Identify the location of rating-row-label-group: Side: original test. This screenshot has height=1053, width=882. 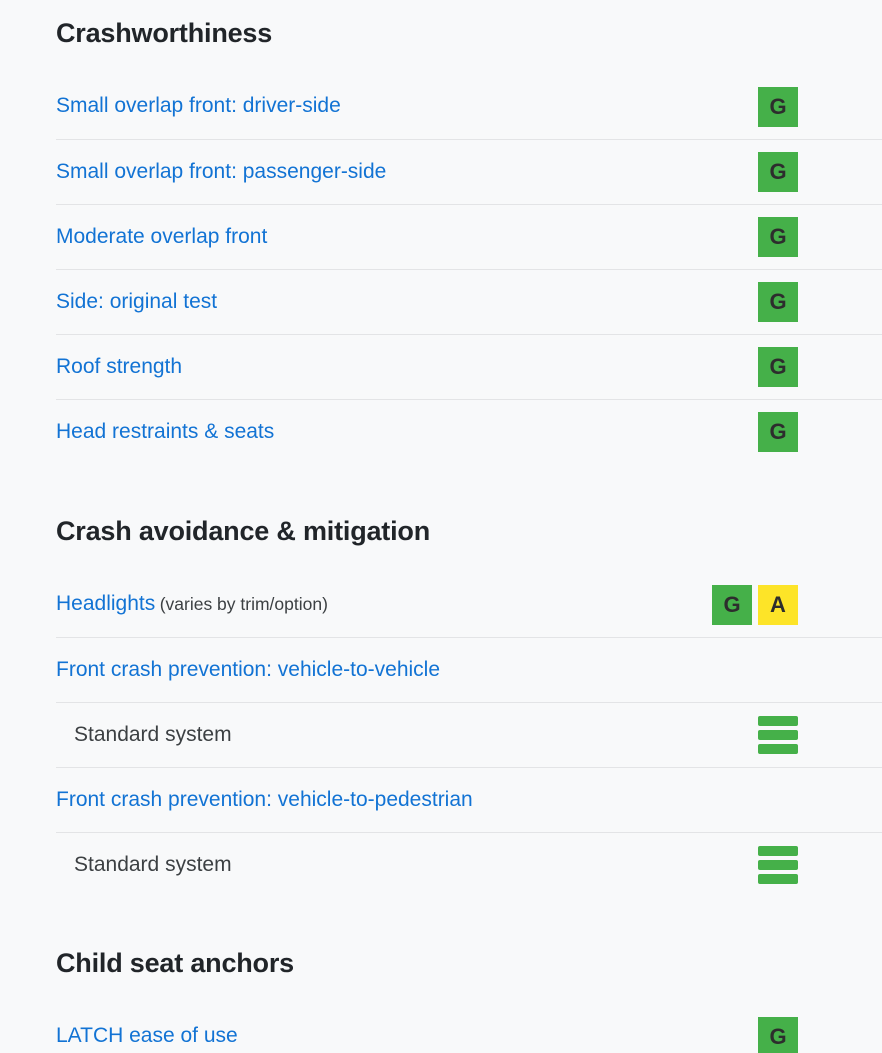
(136, 302).